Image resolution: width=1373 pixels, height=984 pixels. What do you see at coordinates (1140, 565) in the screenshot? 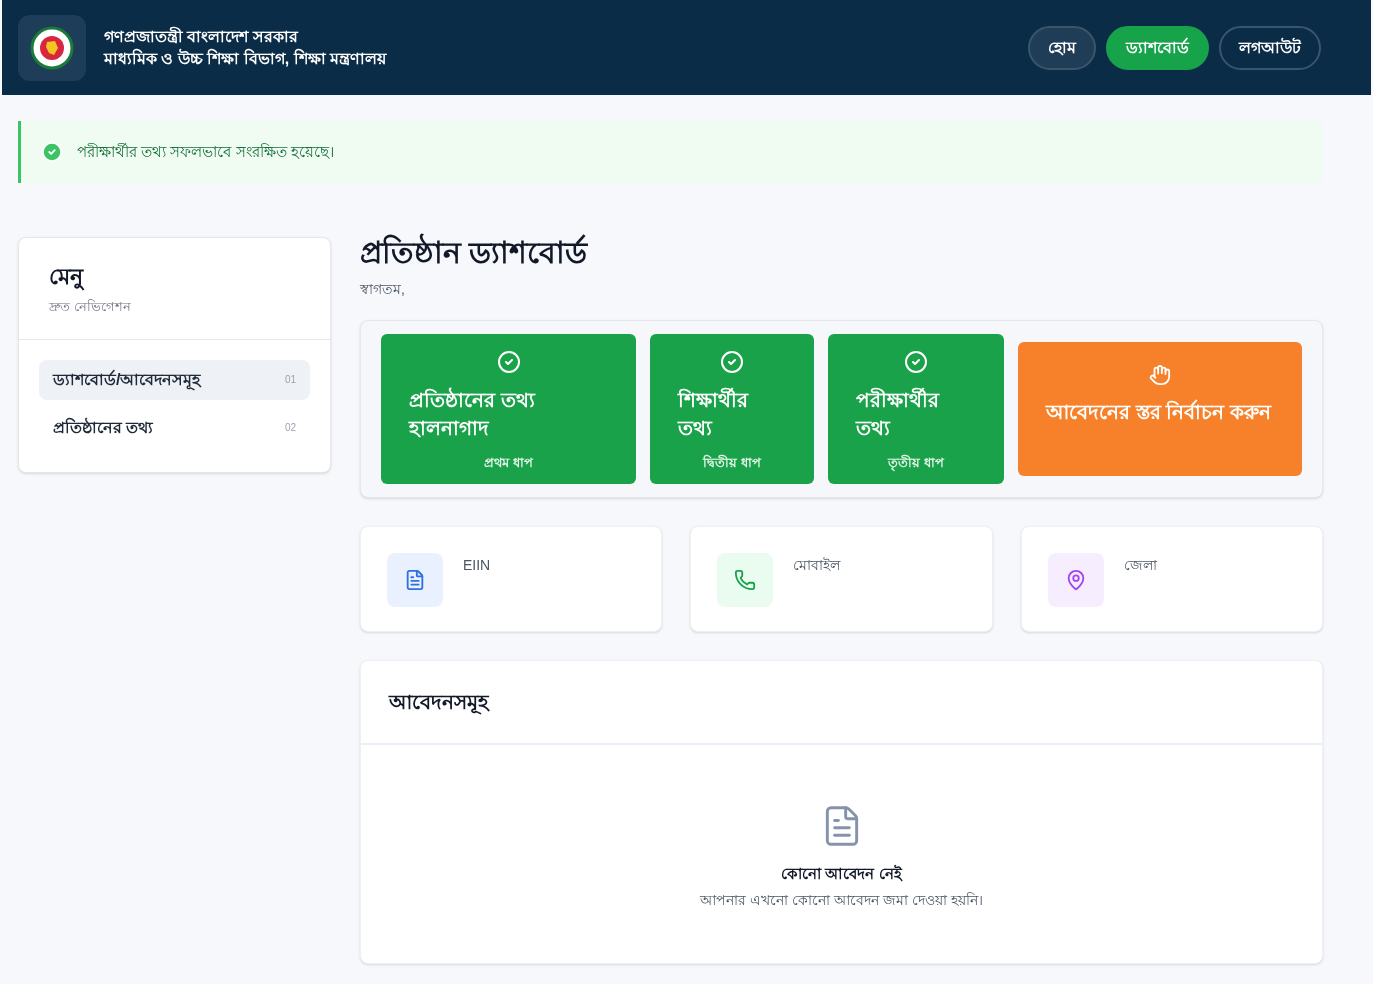
I see `info-label: জেলা` at bounding box center [1140, 565].